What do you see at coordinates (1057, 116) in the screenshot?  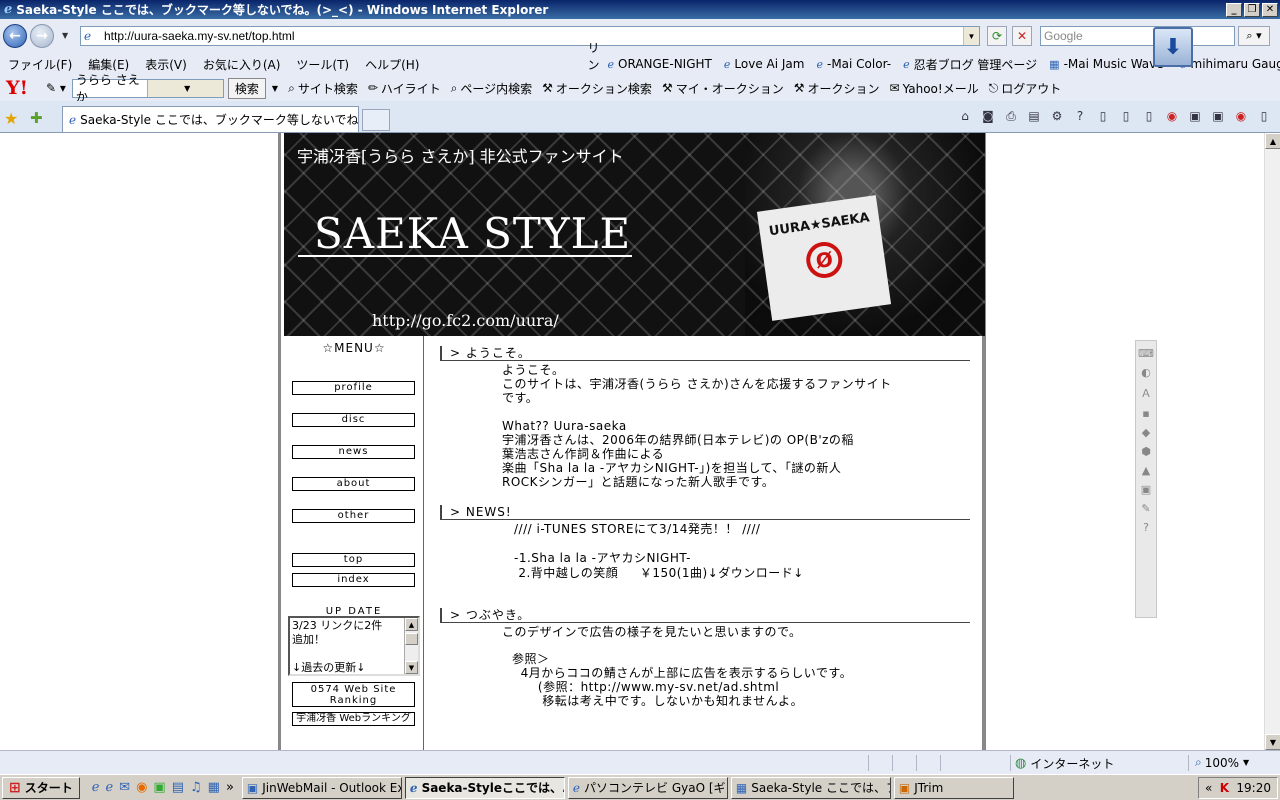 I see `tools-gear-icon: ⚙` at bounding box center [1057, 116].